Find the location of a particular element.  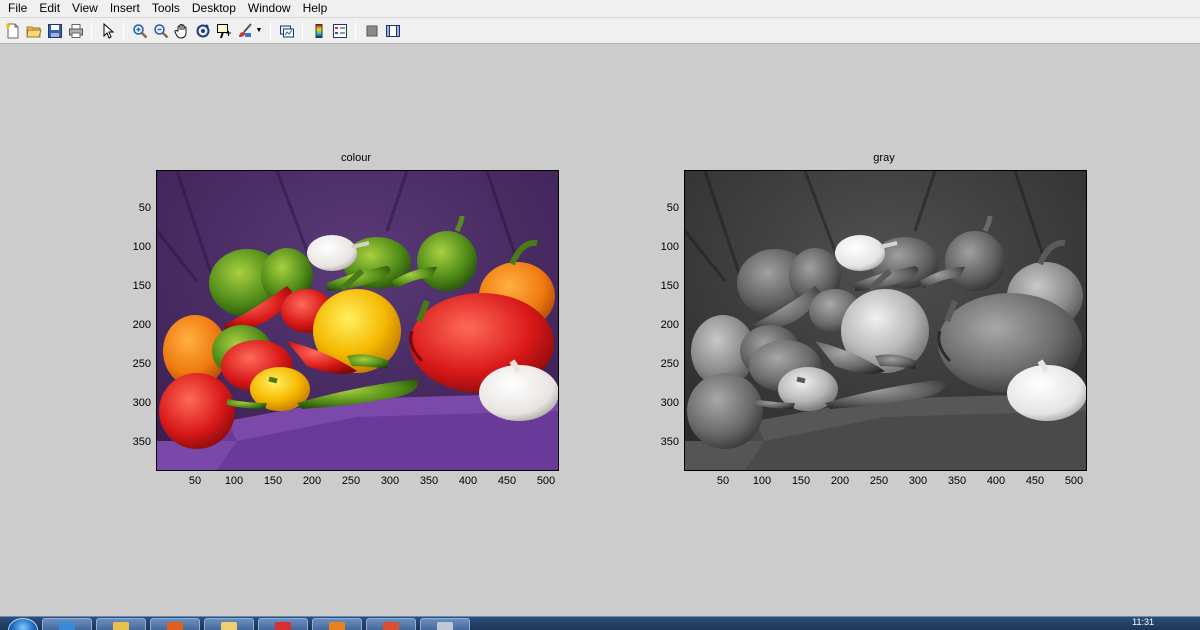

network-icon is located at coordinates (445, 626).